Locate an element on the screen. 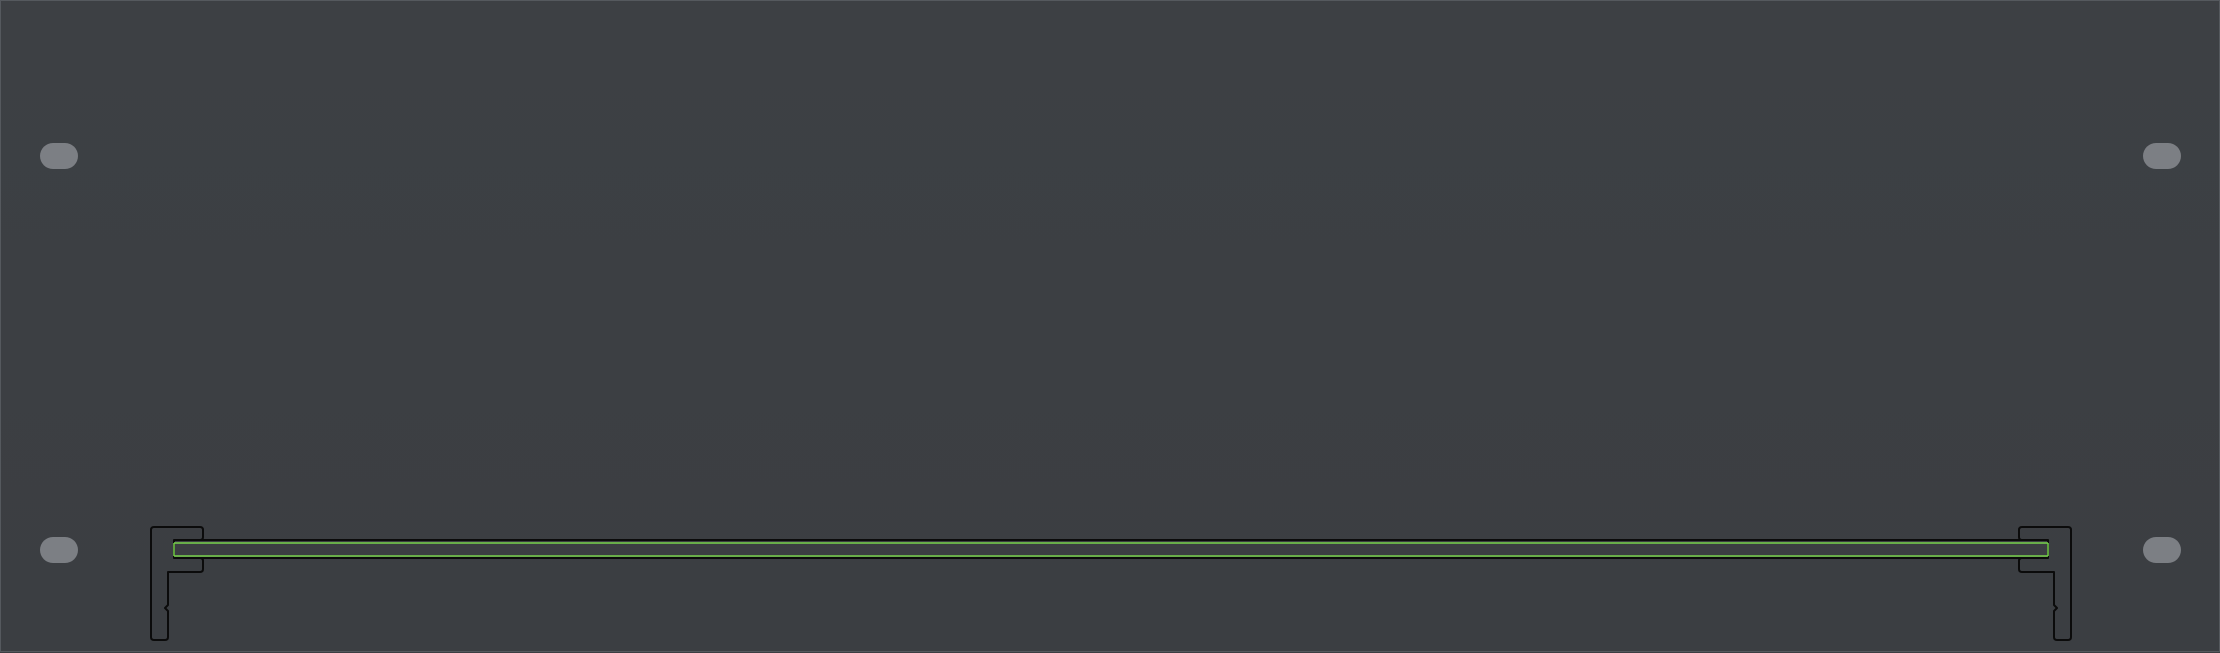  rail-channel is located at coordinates (1111, 549).